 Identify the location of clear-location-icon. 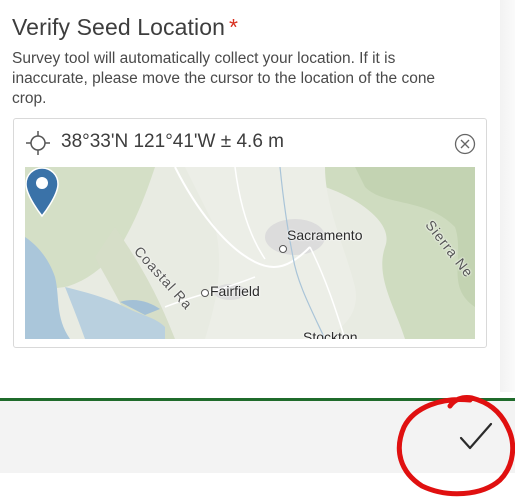
(465, 144).